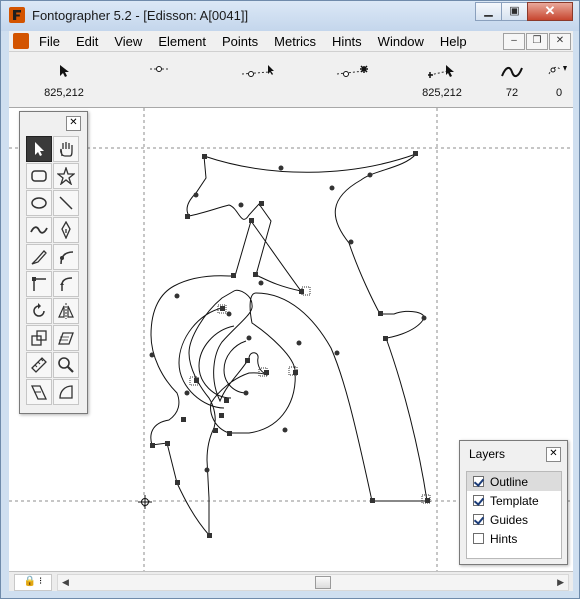  I want to click on close-icon: ✕, so click(550, 10).